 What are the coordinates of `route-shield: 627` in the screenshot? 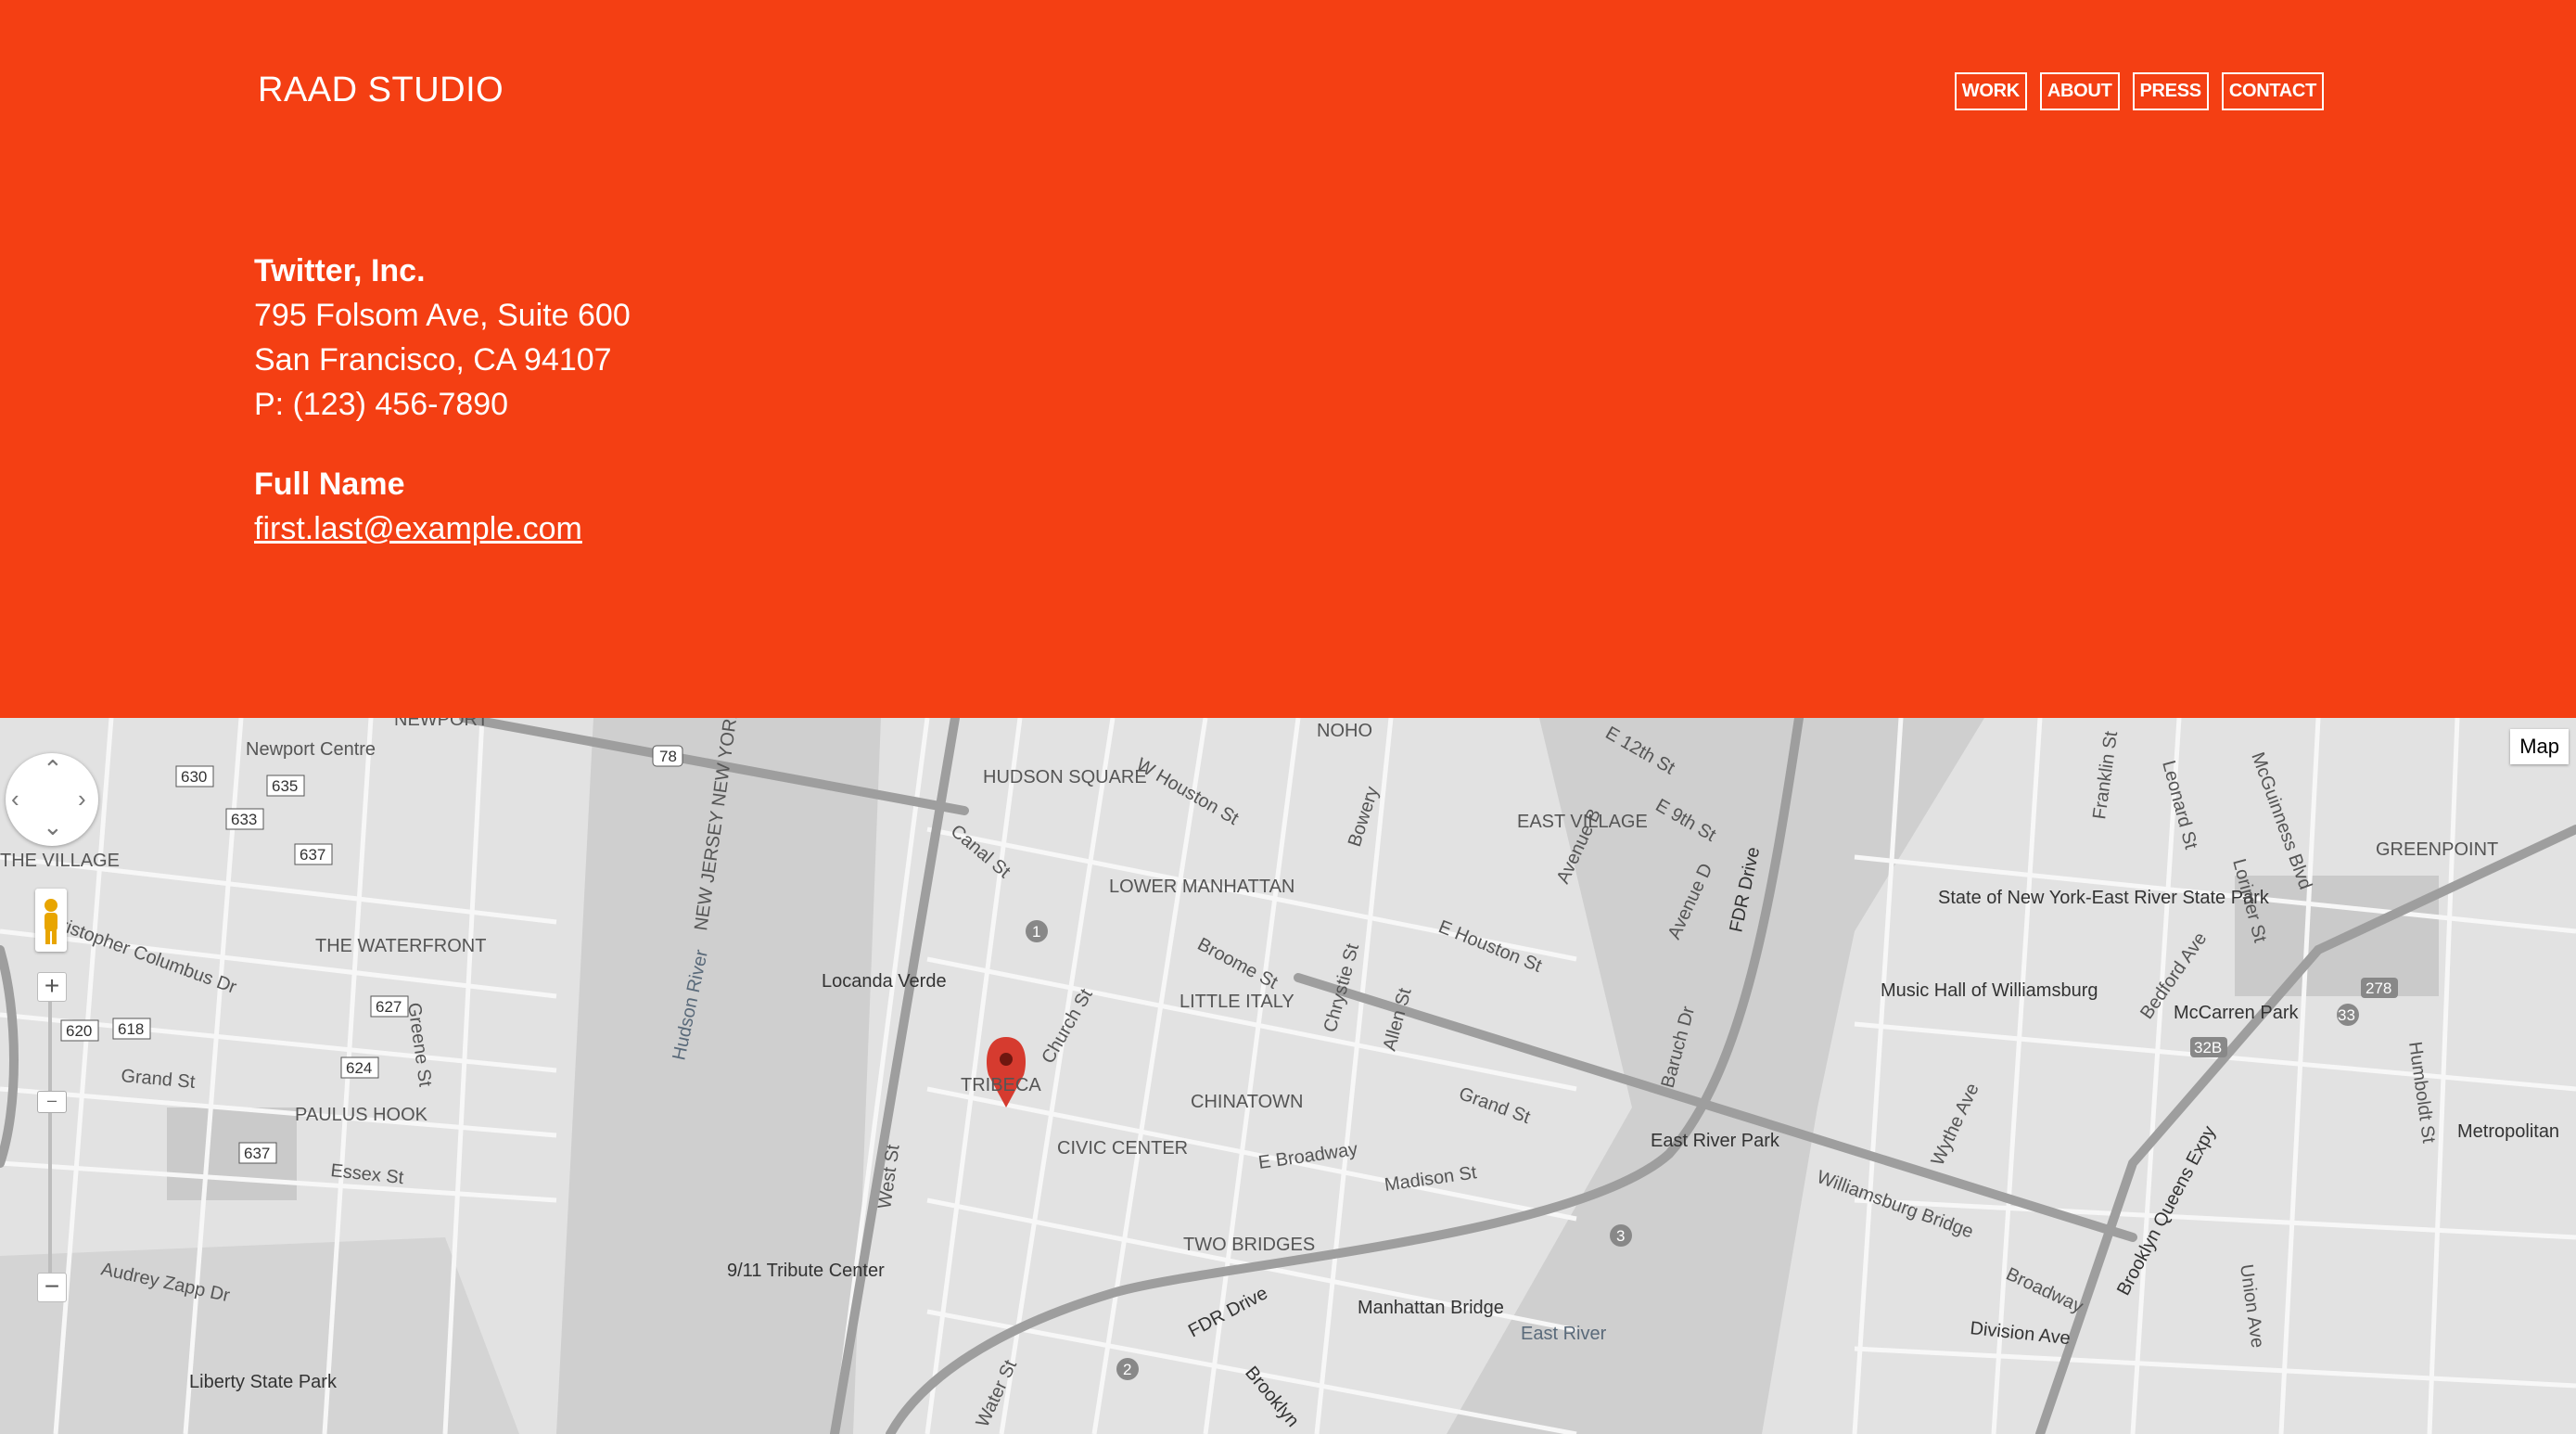 It's located at (389, 1007).